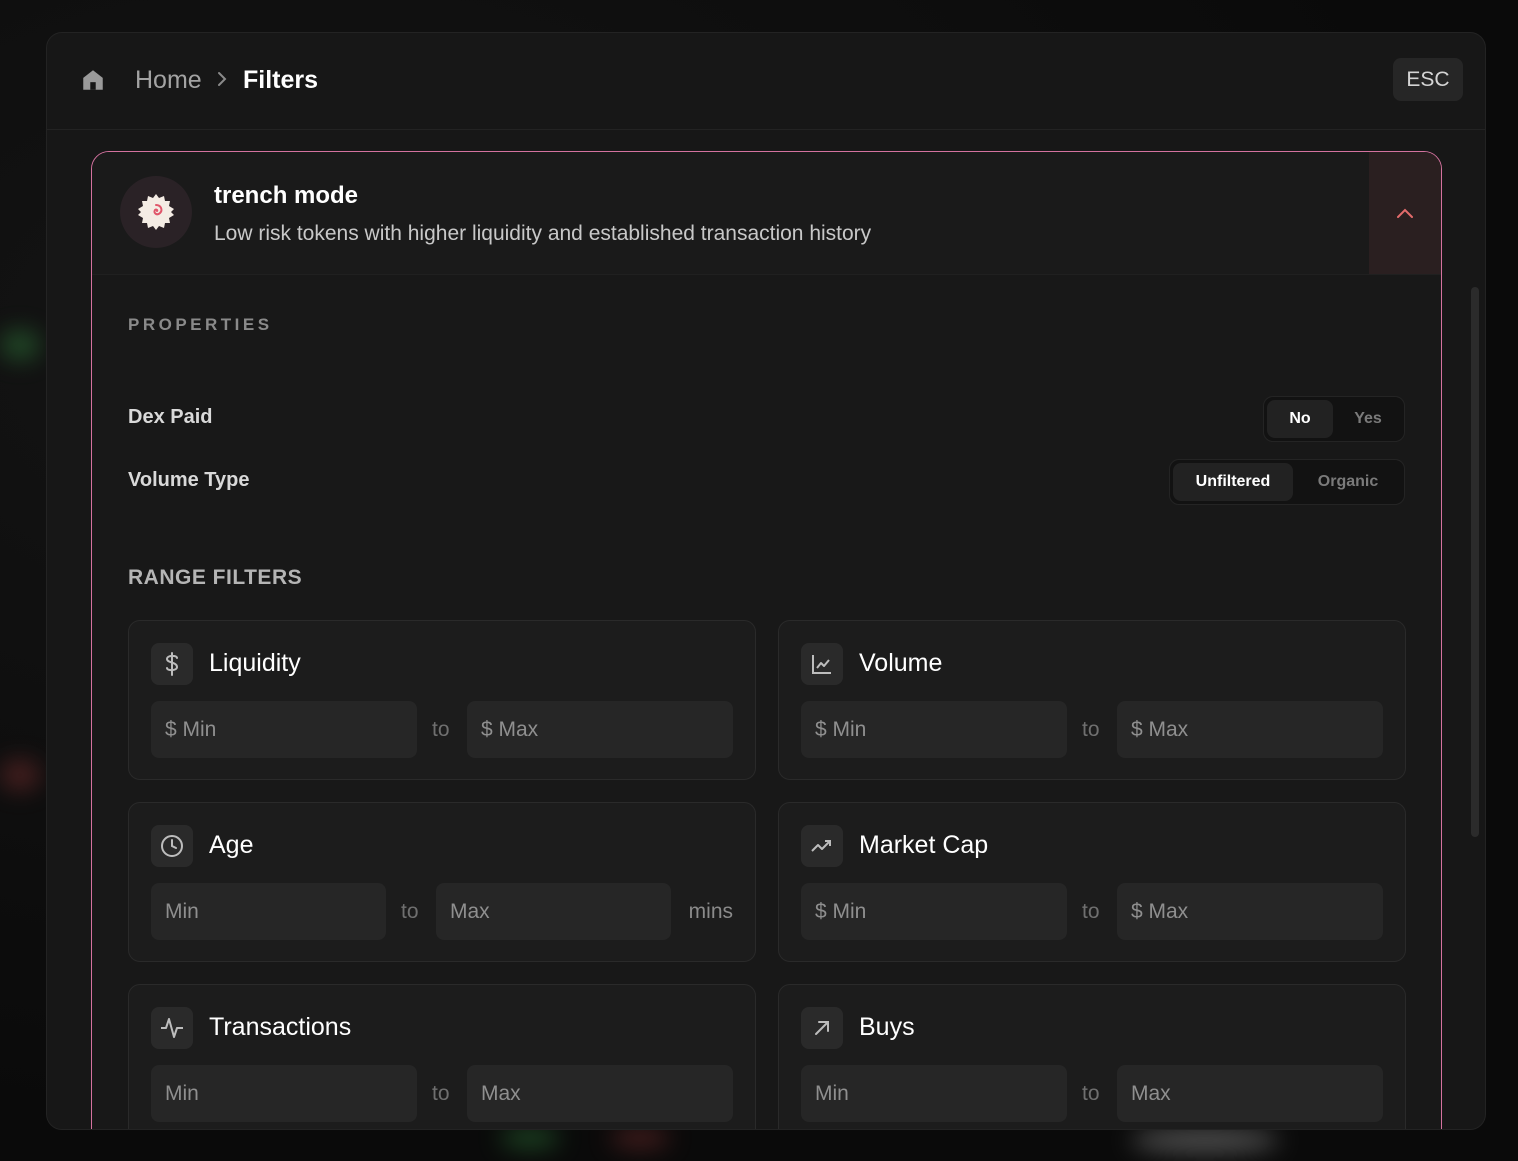 The height and width of the screenshot is (1161, 1518). What do you see at coordinates (1334, 419) in the screenshot?
I see `dex-paid-toggle: No Yes` at bounding box center [1334, 419].